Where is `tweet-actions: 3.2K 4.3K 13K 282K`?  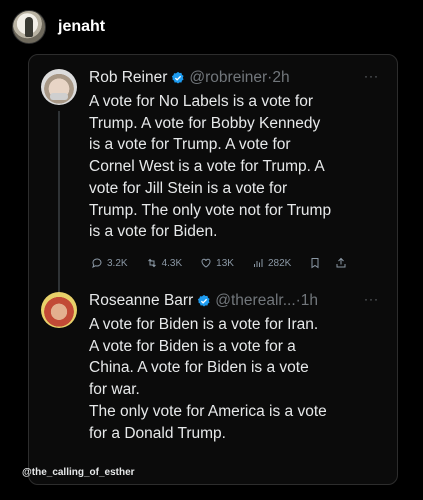 tweet-actions: 3.2K 4.3K 13K 282K is located at coordinates (241, 263).